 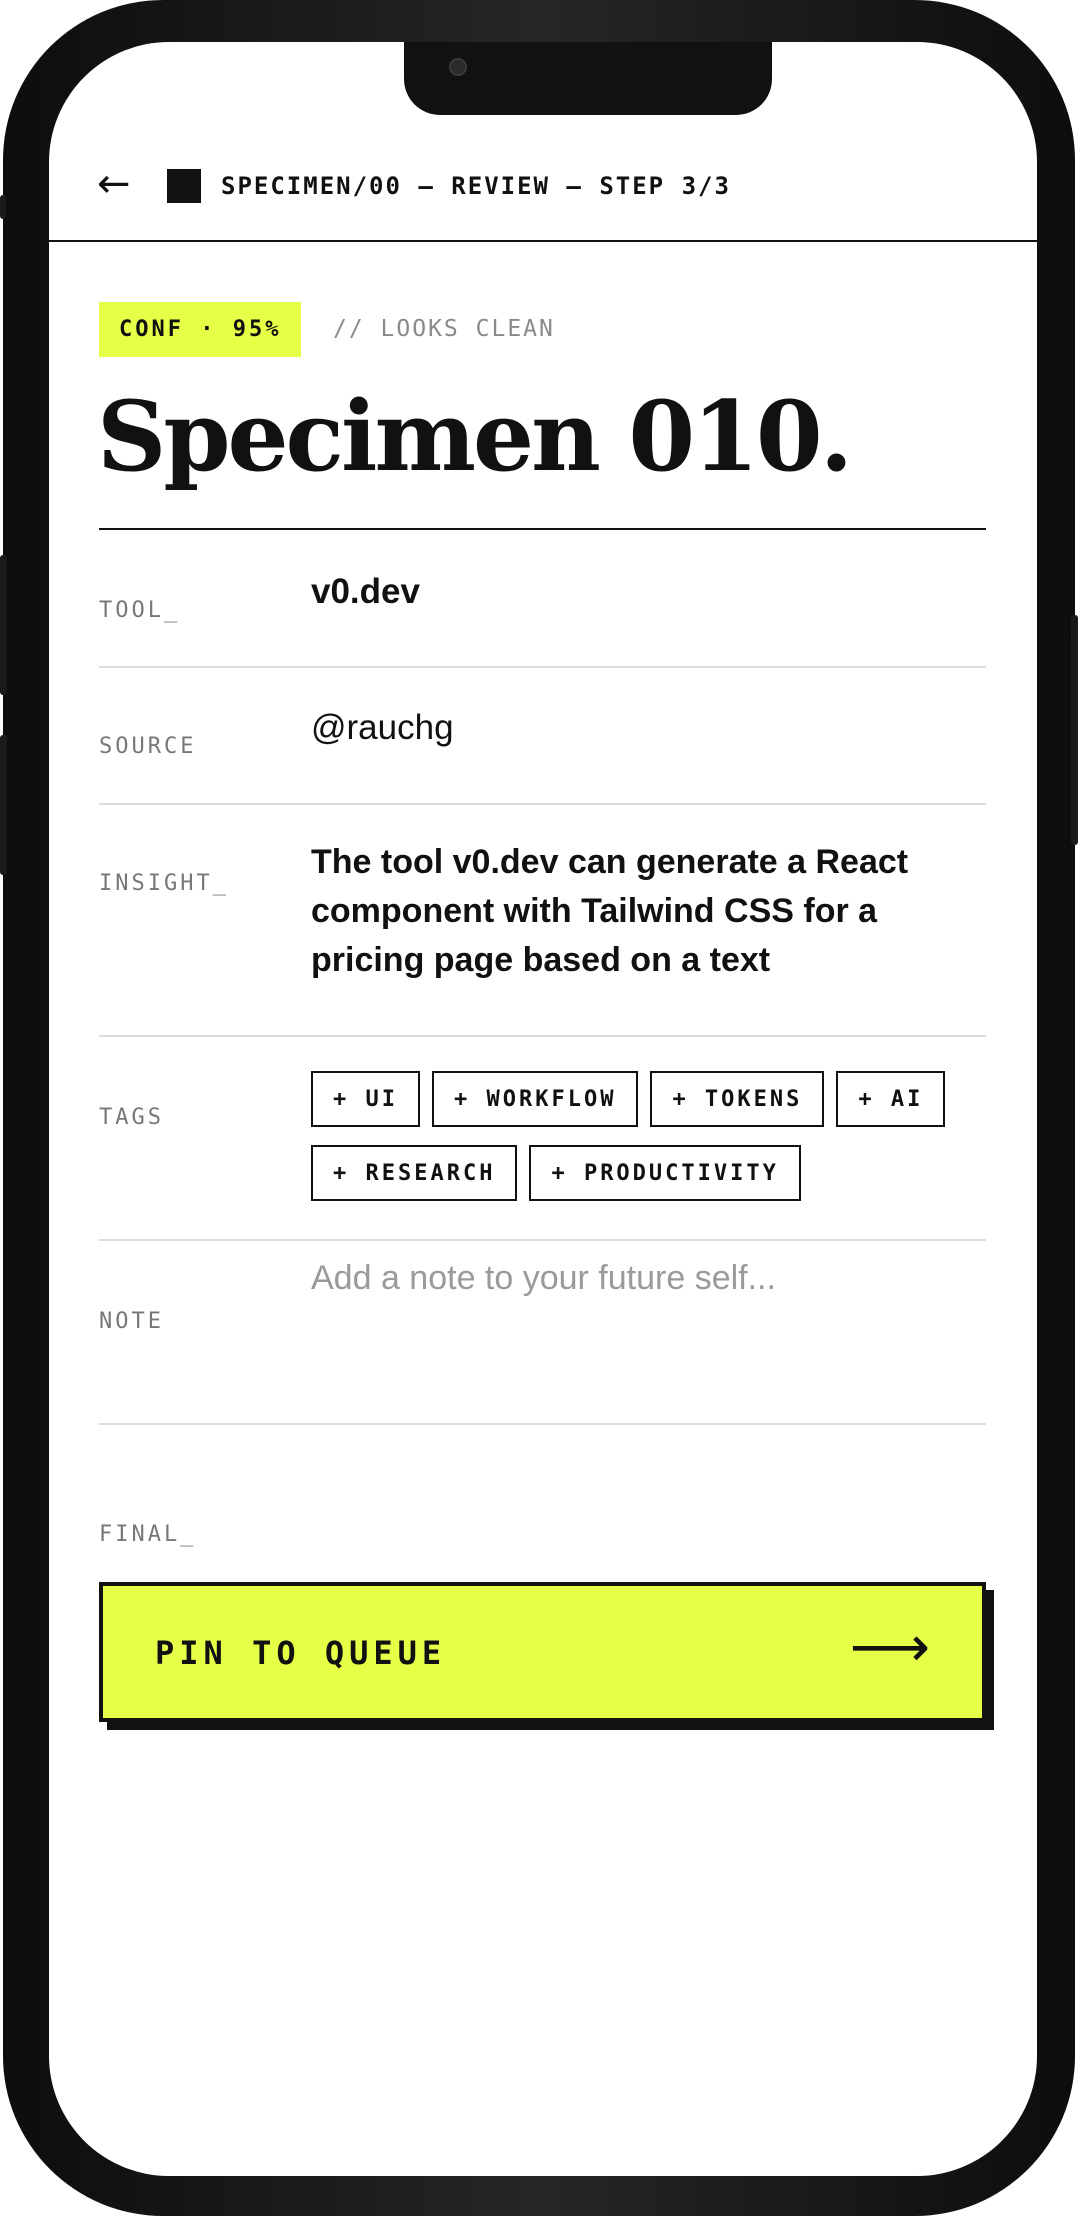 What do you see at coordinates (164, 883) in the screenshot?
I see `field-label-insight: INSIGHT_` at bounding box center [164, 883].